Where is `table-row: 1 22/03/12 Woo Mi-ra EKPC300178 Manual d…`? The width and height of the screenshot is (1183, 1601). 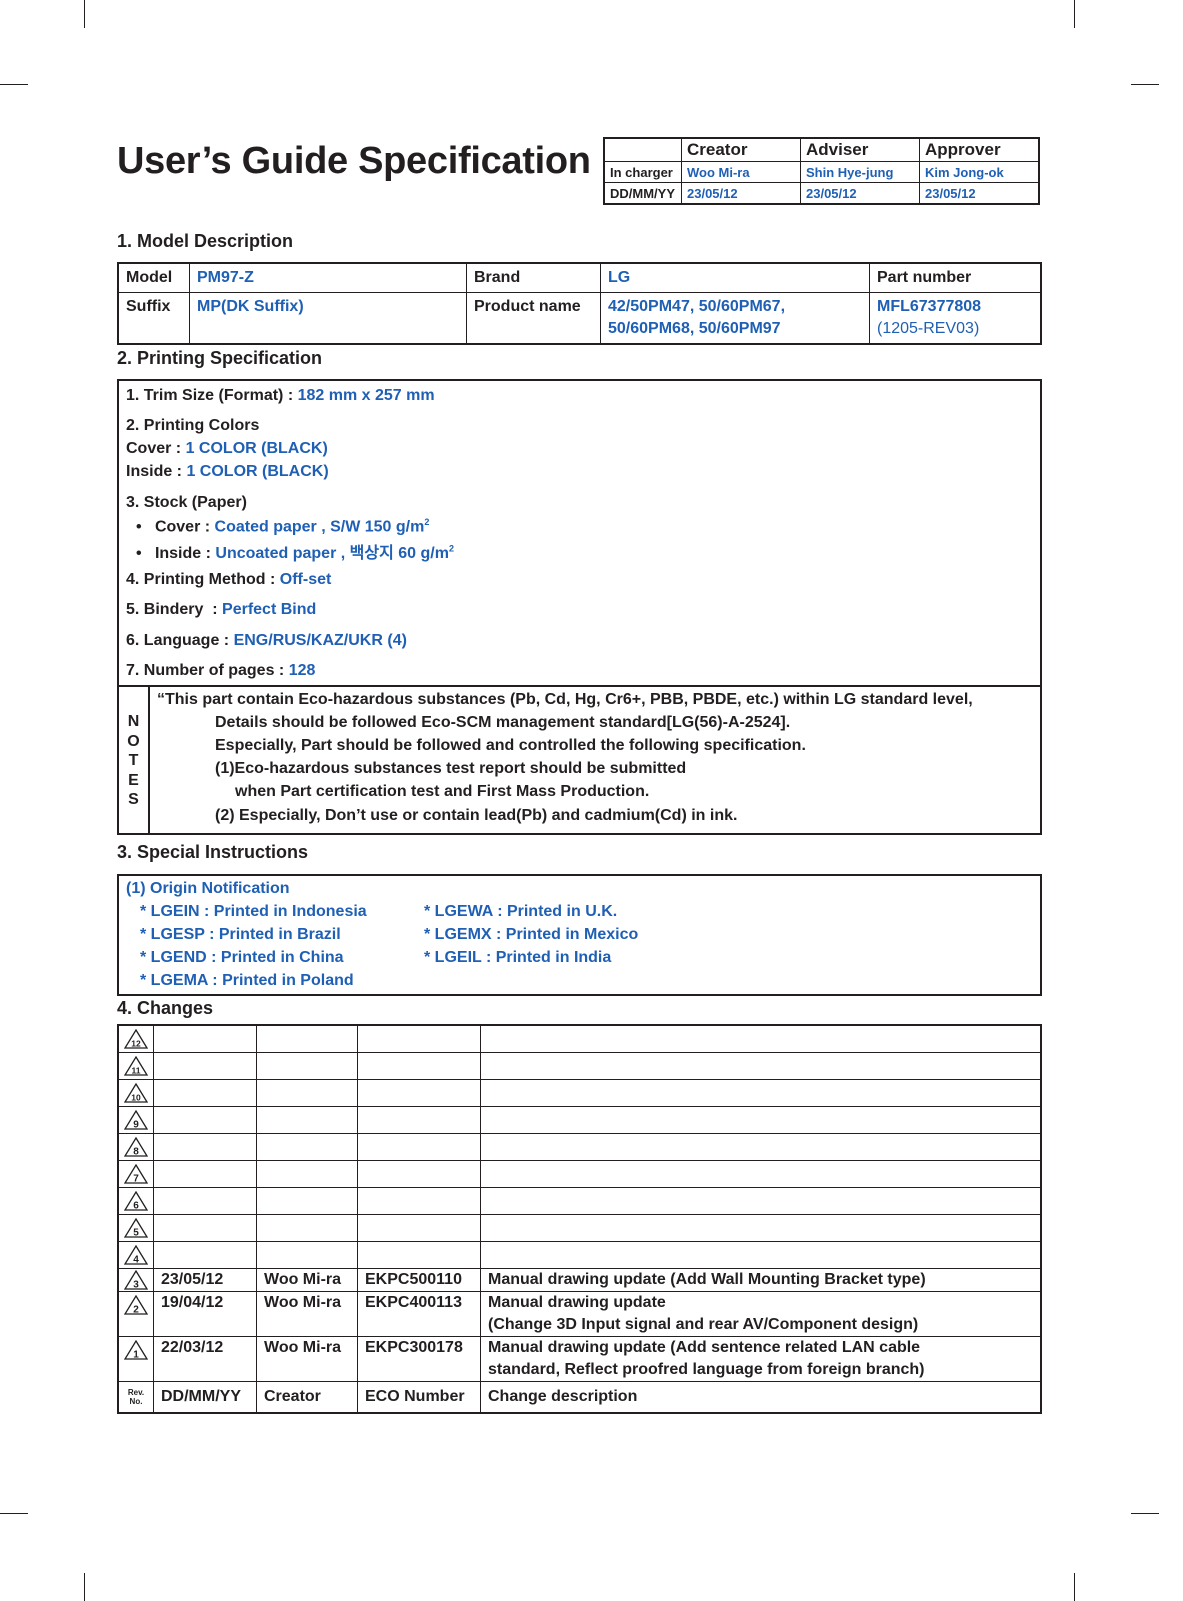
table-row: 1 22/03/12 Woo Mi-ra EKPC300178 Manual d… is located at coordinates (579, 1359).